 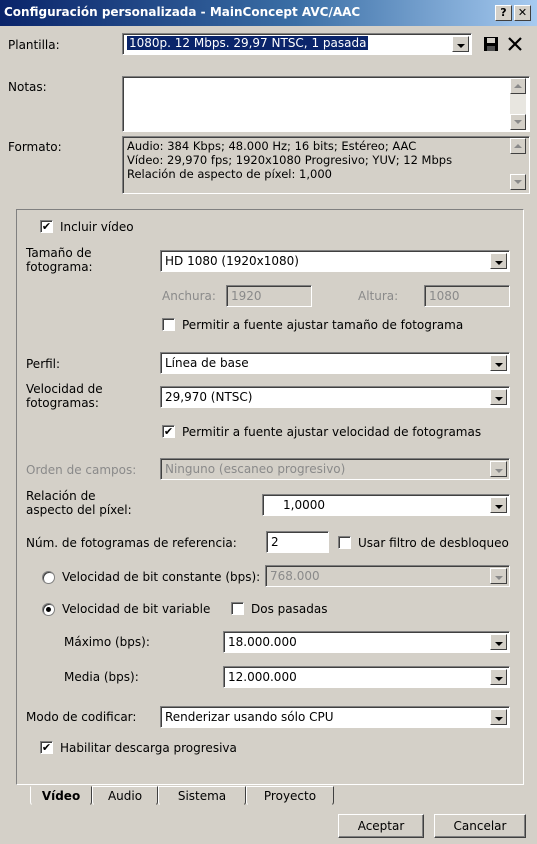 I want to click on avg-bps-value: 12.000.000, so click(x=262, y=677).